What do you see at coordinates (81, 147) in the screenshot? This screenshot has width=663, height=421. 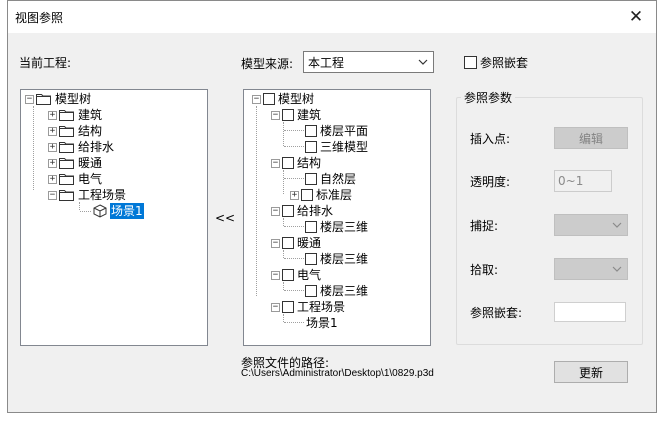 I see `tree-node-plumbing: + 给排水` at bounding box center [81, 147].